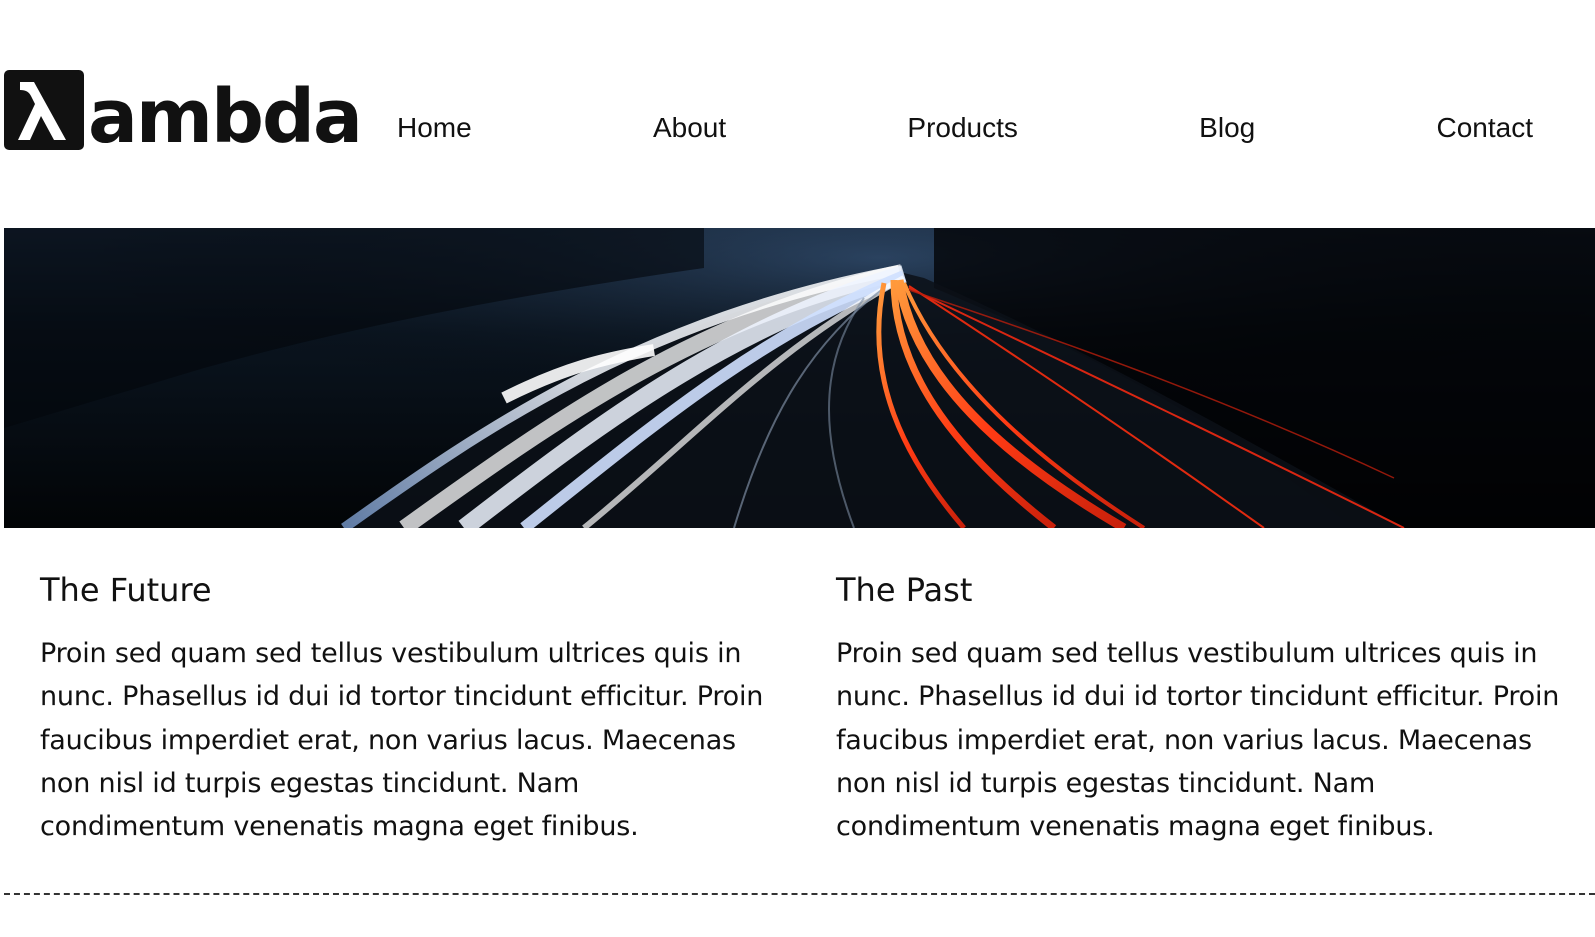 The image size is (1595, 937). I want to click on footer-divider, so click(799, 894).